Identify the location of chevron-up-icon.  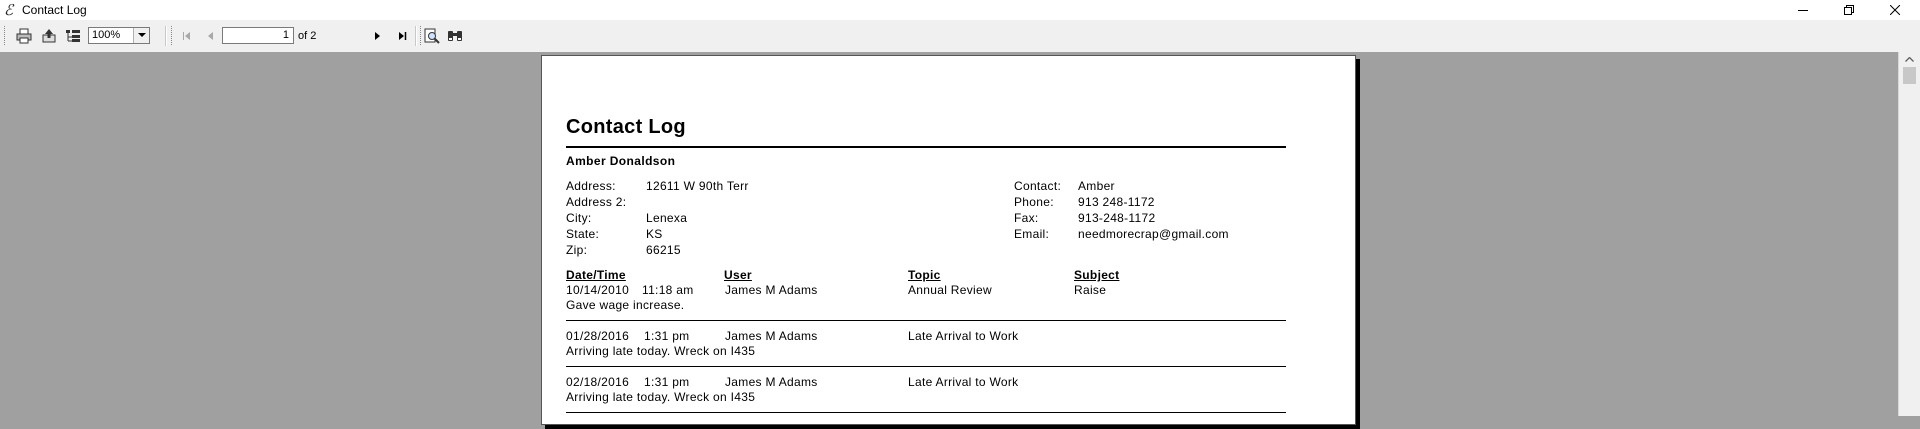
(1909, 59).